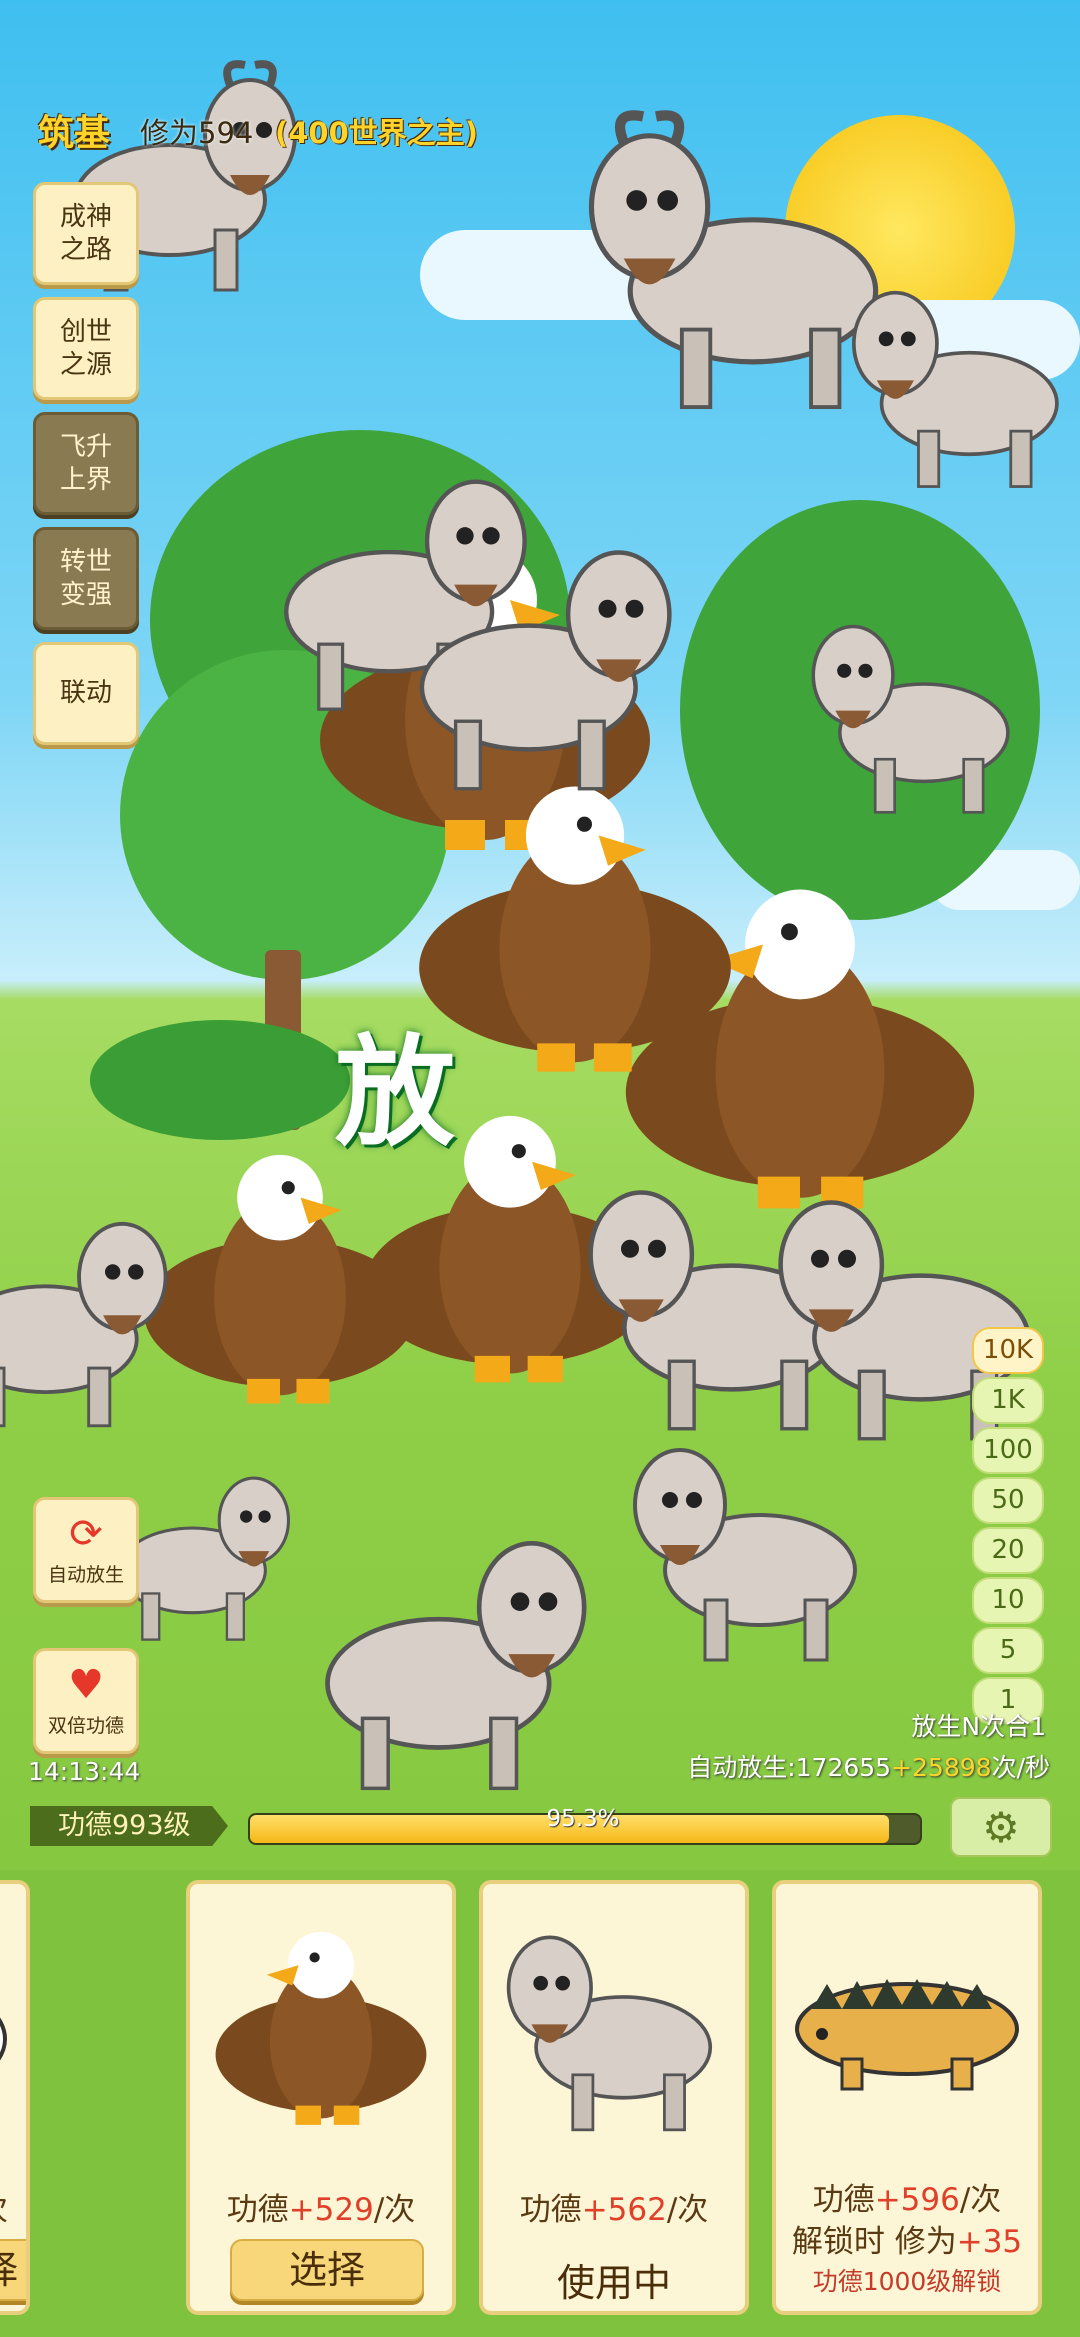  What do you see at coordinates (907, 2281) in the screenshot?
I see `unlock-requirement: 功德1000级解锁` at bounding box center [907, 2281].